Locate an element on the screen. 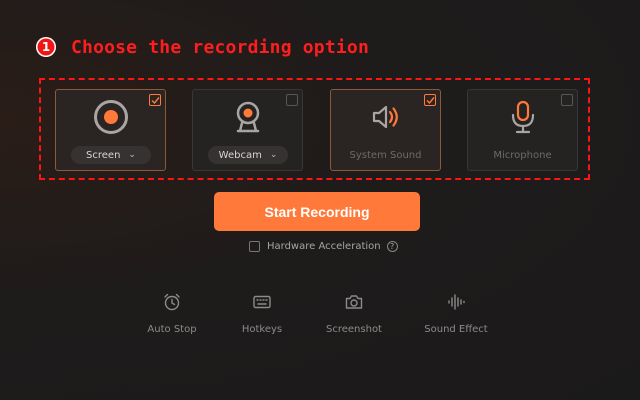 Image resolution: width=640 pixels, height=400 pixels. microphone-option-card: Microphone is located at coordinates (522, 130).